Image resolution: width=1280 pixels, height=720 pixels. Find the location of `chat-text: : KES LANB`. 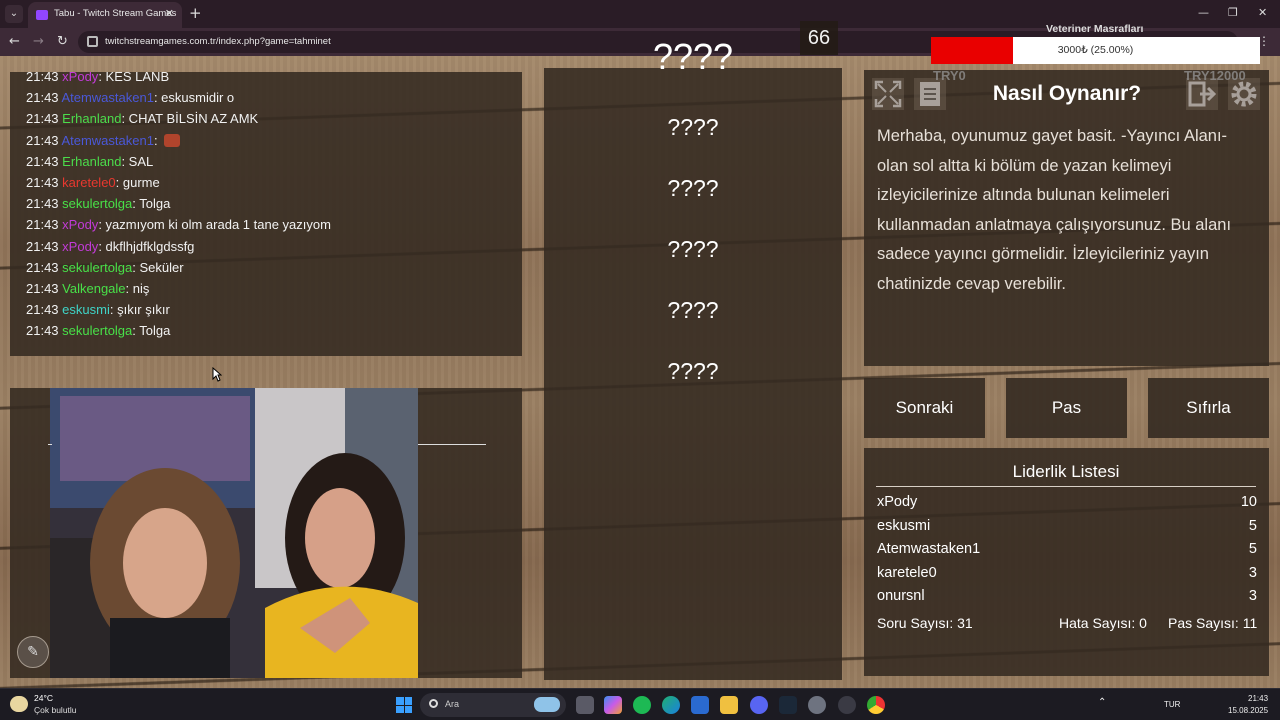

chat-text: : KES LANB is located at coordinates (134, 78).